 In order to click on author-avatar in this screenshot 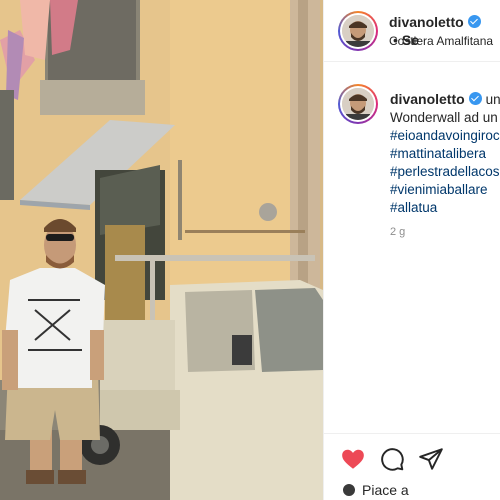, I will do `click(358, 31)`.